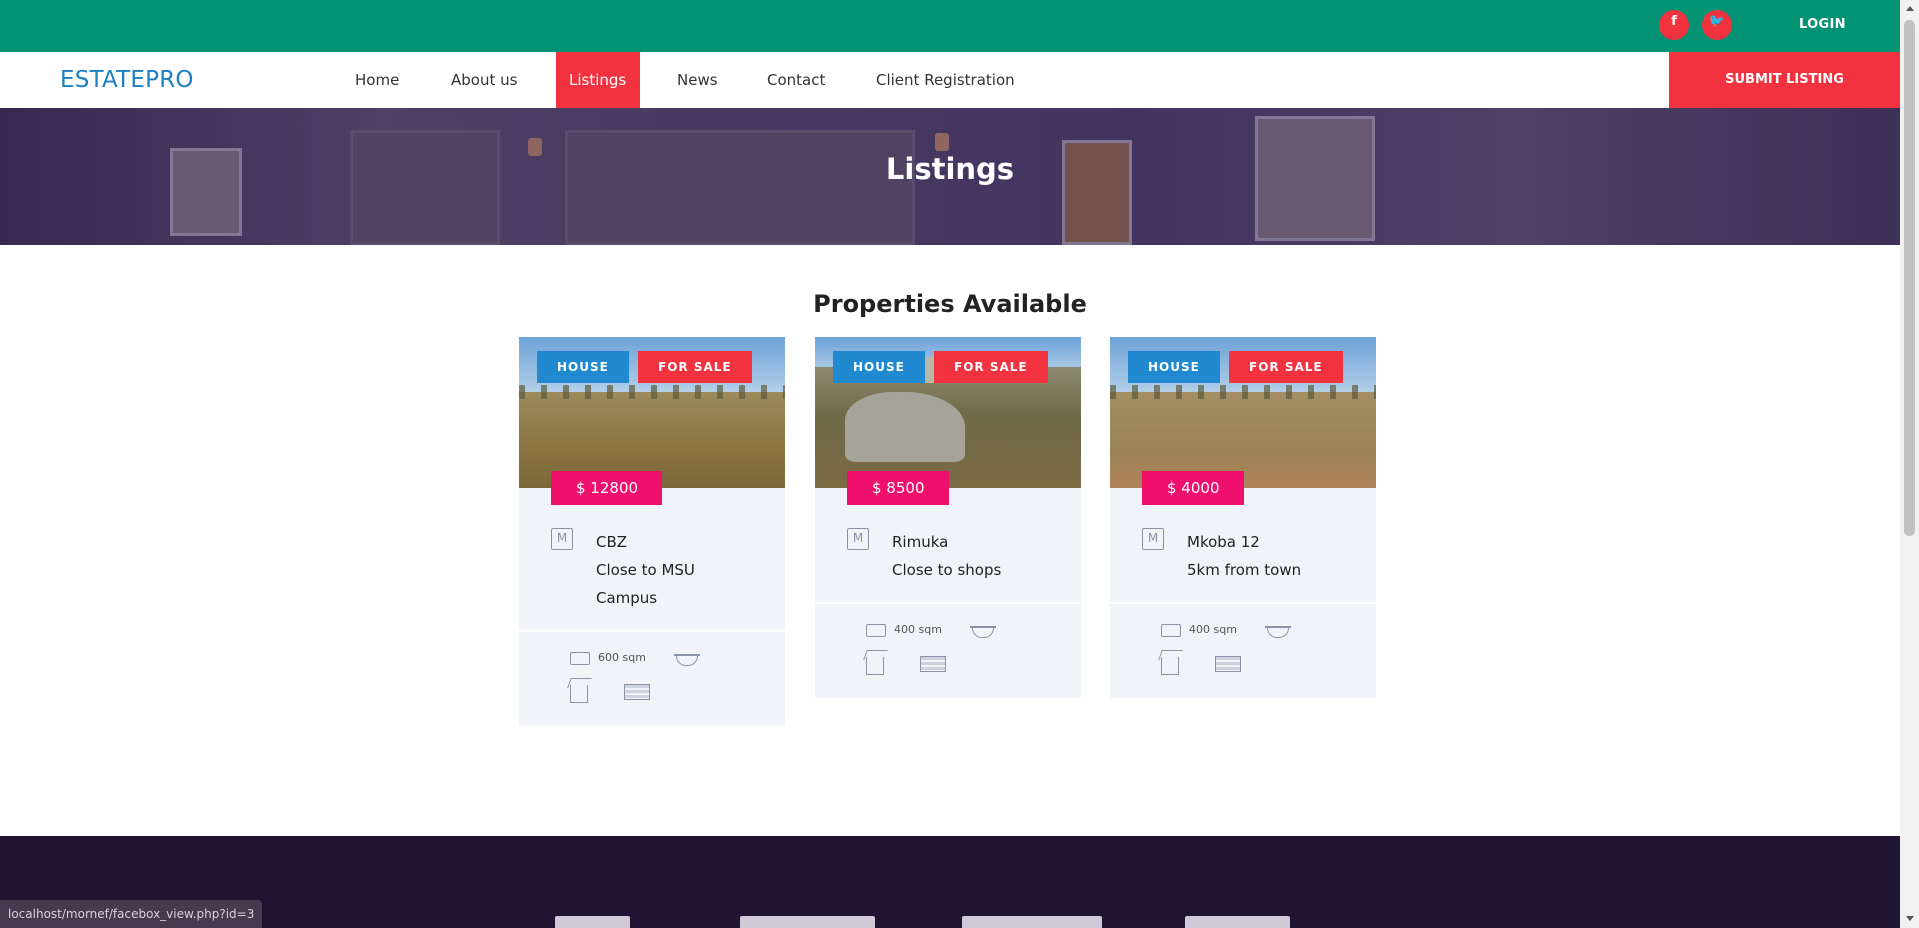 This screenshot has height=928, width=1919. Describe the element at coordinates (484, 80) in the screenshot. I see `nav-about-us: About us` at that location.